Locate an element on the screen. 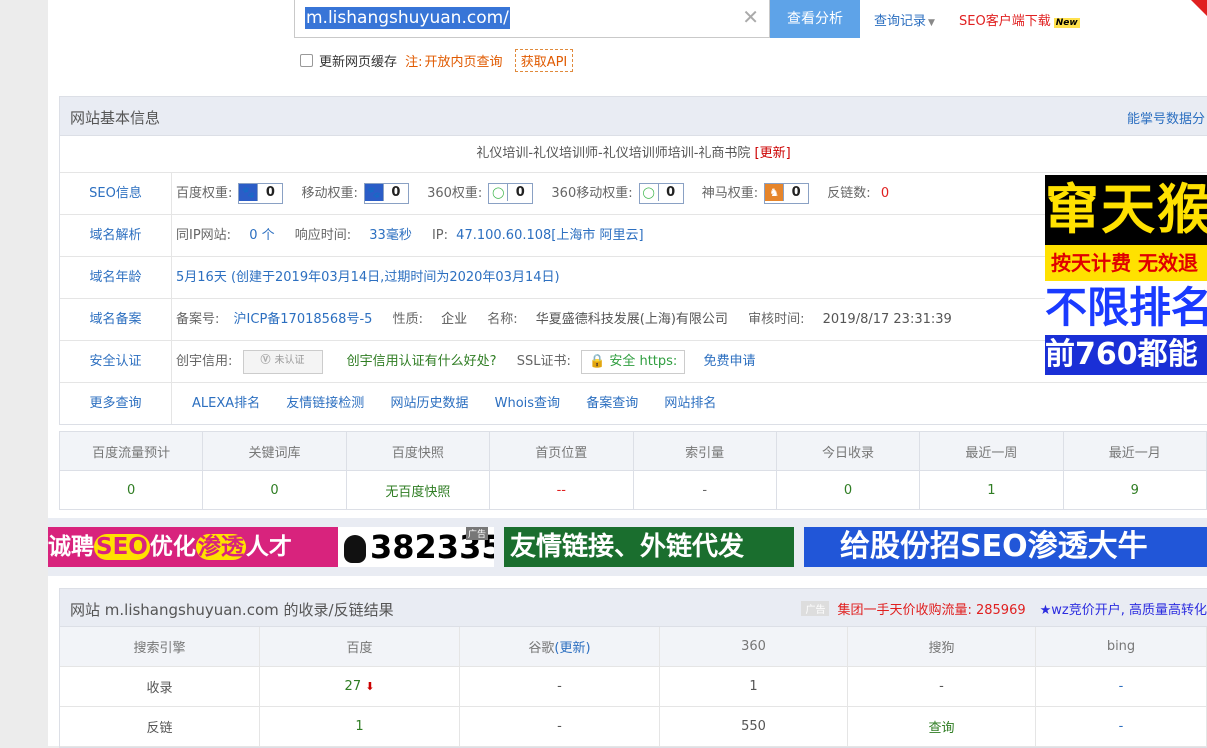 Image resolution: width=1207 pixels, height=748 pixels. free-apply-link: 免费申请 is located at coordinates (729, 361).